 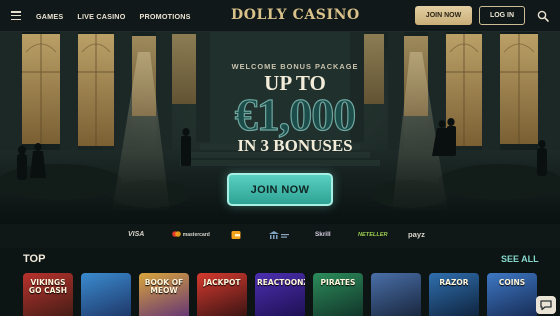 I want to click on game-tile: RAZOR, so click(x=454, y=294).